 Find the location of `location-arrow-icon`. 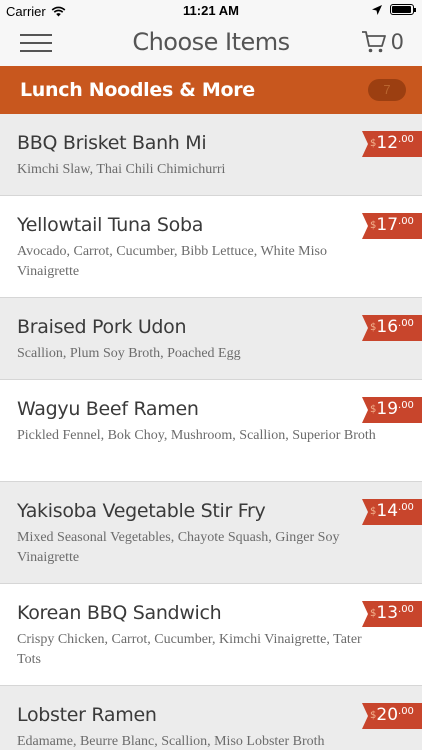

location-arrow-icon is located at coordinates (377, 9).